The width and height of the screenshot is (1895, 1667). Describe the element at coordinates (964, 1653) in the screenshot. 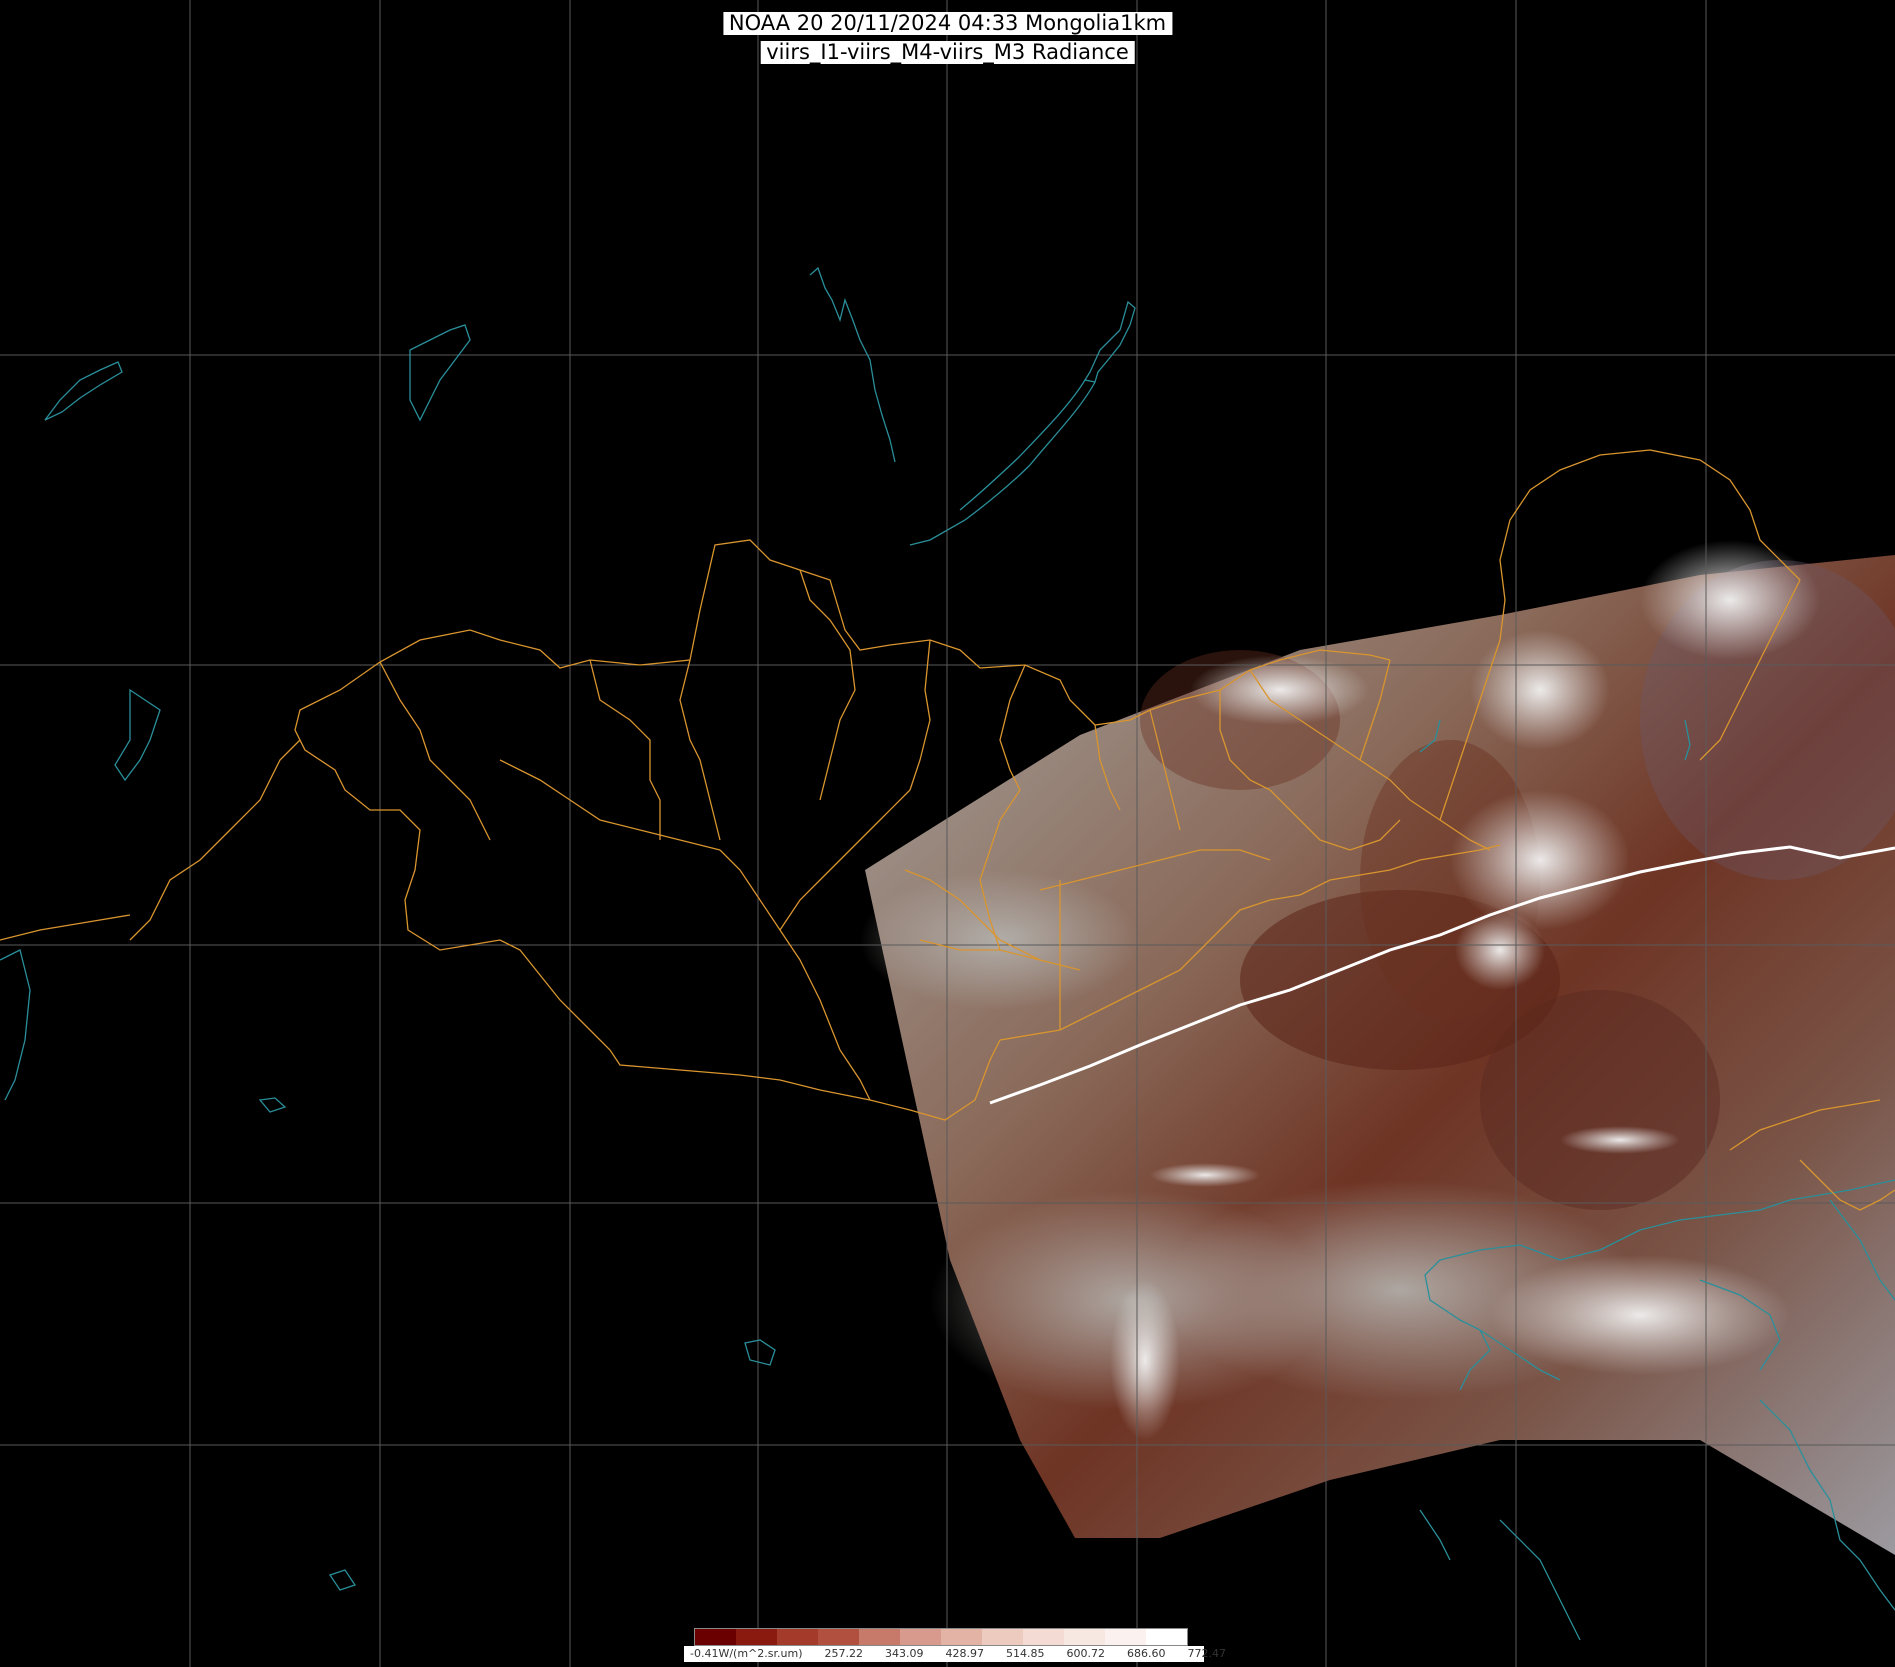

I see `legend-label: 428.97` at that location.